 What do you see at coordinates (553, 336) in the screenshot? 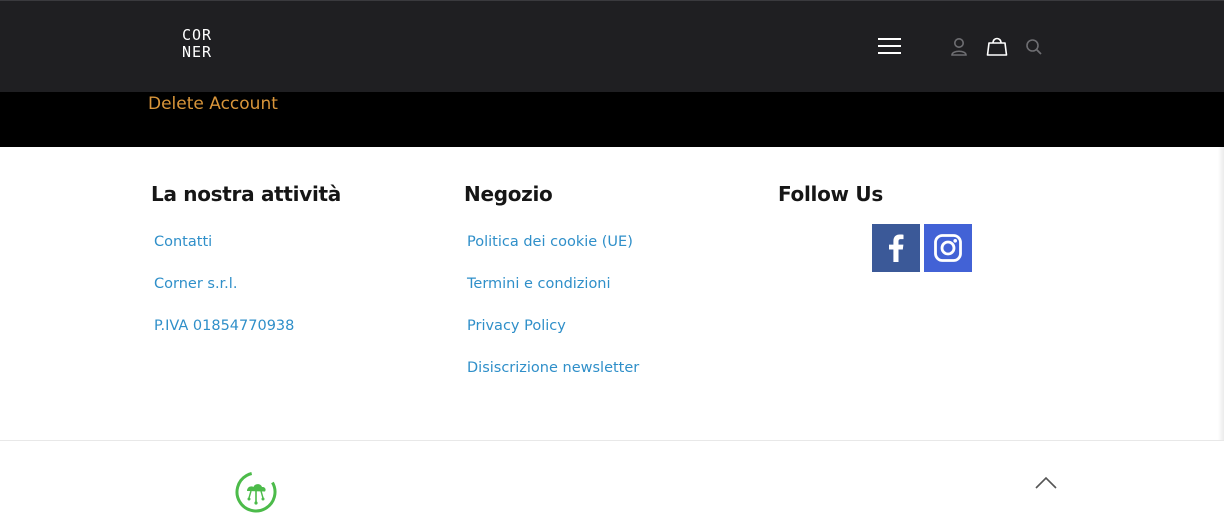
I see `list-item: Privacy Policy` at bounding box center [553, 336].